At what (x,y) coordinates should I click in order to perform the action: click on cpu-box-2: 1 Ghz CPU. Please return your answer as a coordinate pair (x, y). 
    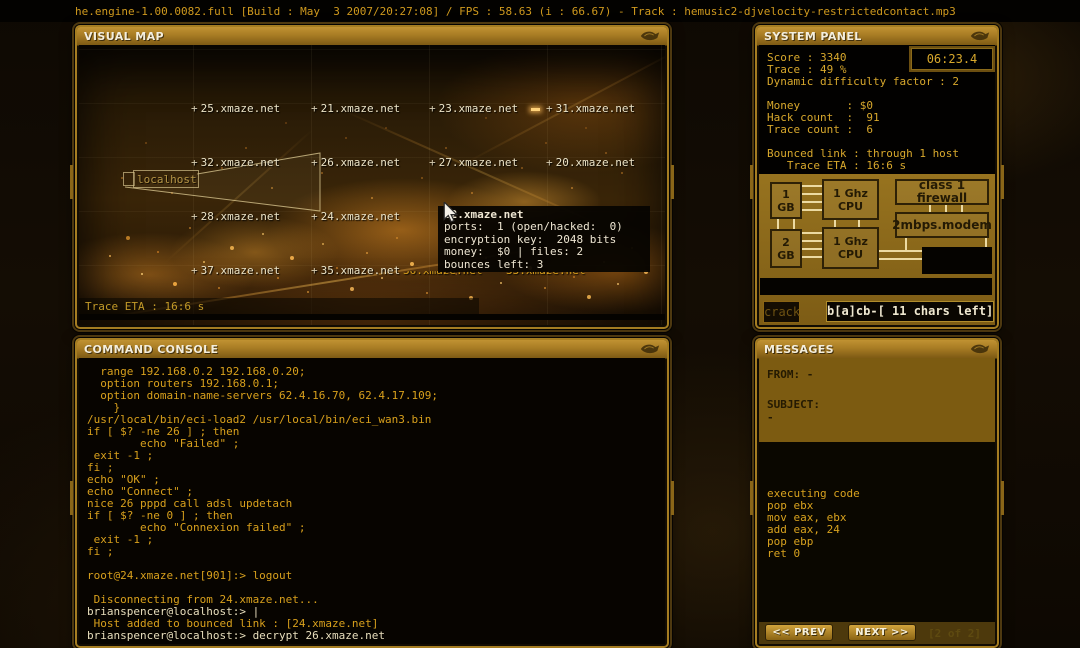
    Looking at the image, I should click on (850, 248).